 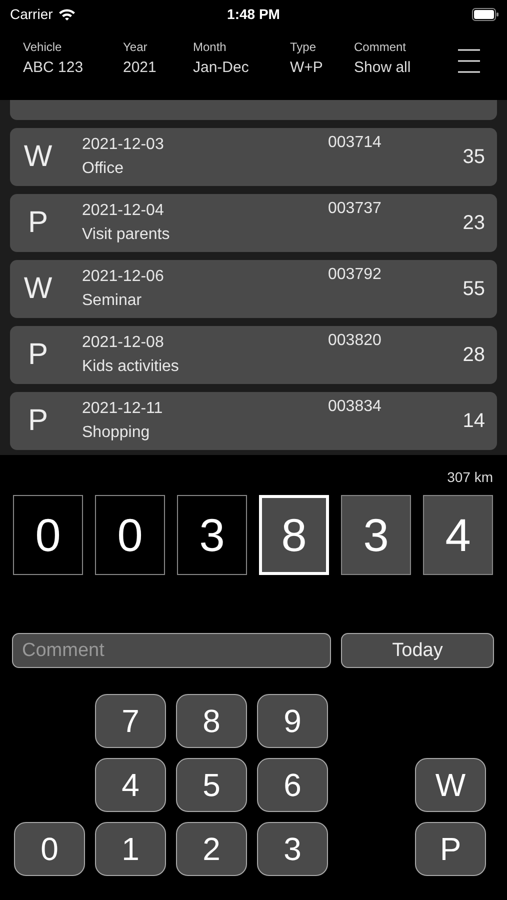 What do you see at coordinates (221, 67) in the screenshot?
I see `filter-value: Jan-Dec` at bounding box center [221, 67].